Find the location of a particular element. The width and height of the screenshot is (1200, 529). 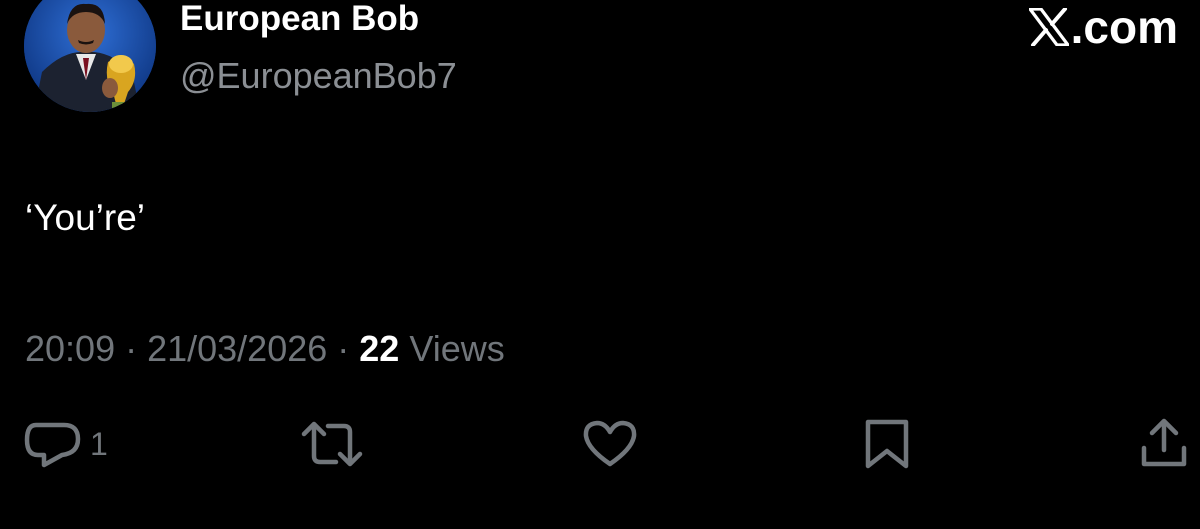

bookmark-icon is located at coordinates (887, 444).